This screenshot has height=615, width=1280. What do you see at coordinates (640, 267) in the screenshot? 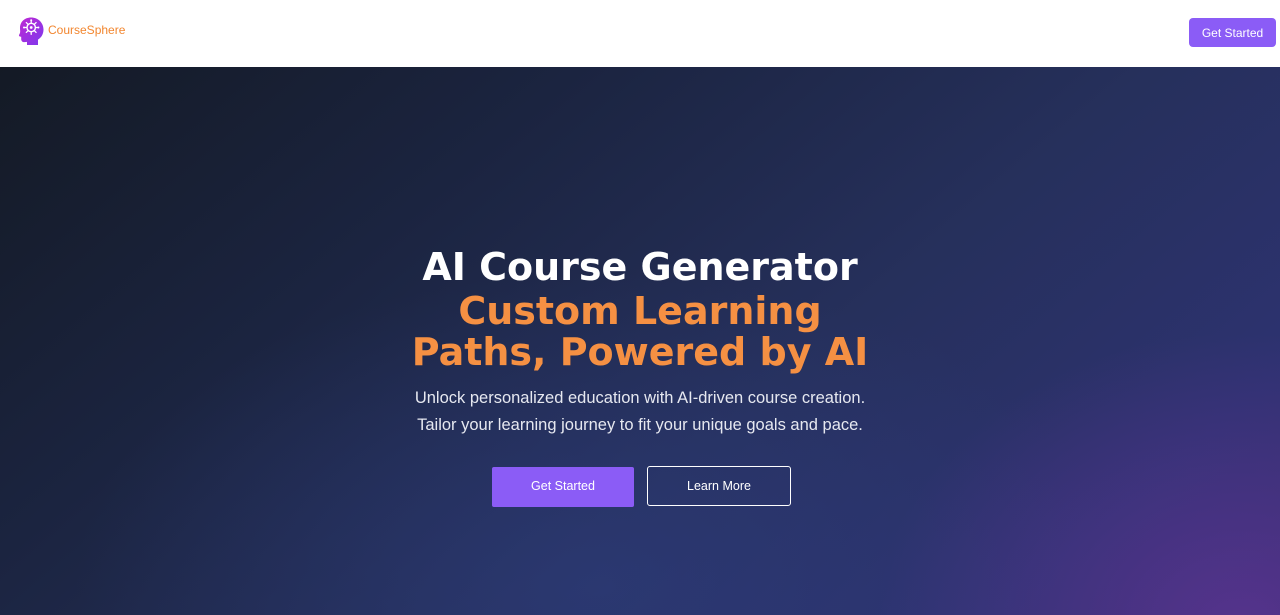
I see `hero-title: AI Course Generator` at bounding box center [640, 267].